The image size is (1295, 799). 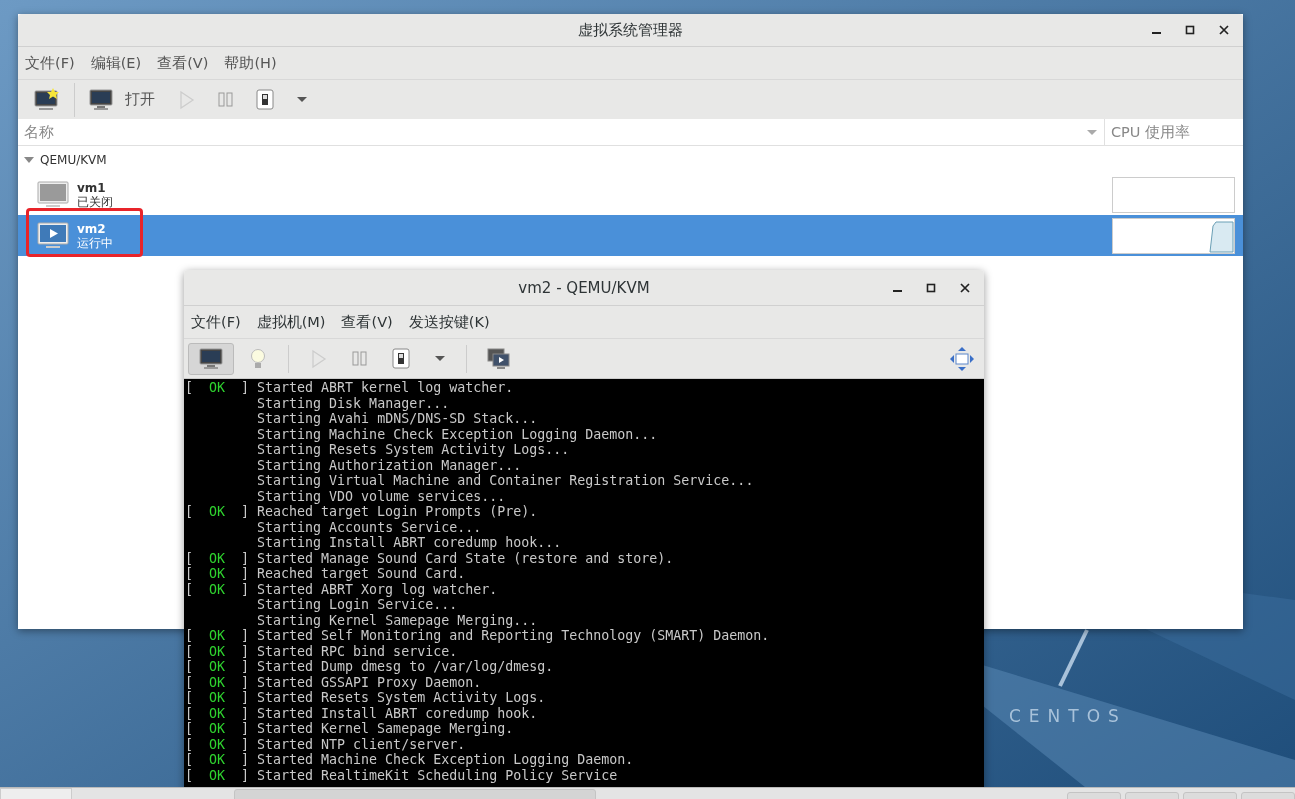 I want to click on console-line: [ OK ] Started Machine Check Exception Logging Daemon., so click(x=409, y=760).